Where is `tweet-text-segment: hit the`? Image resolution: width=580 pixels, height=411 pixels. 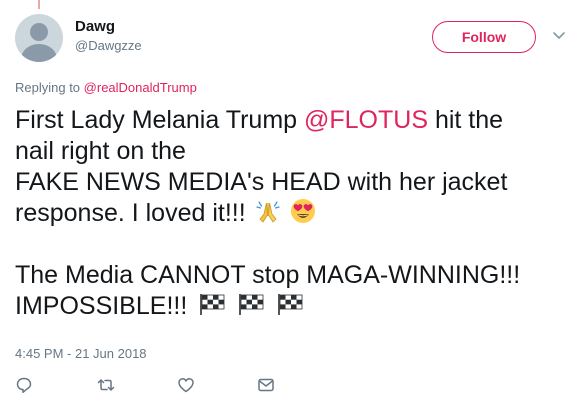 tweet-text-segment: hit the is located at coordinates (466, 120).